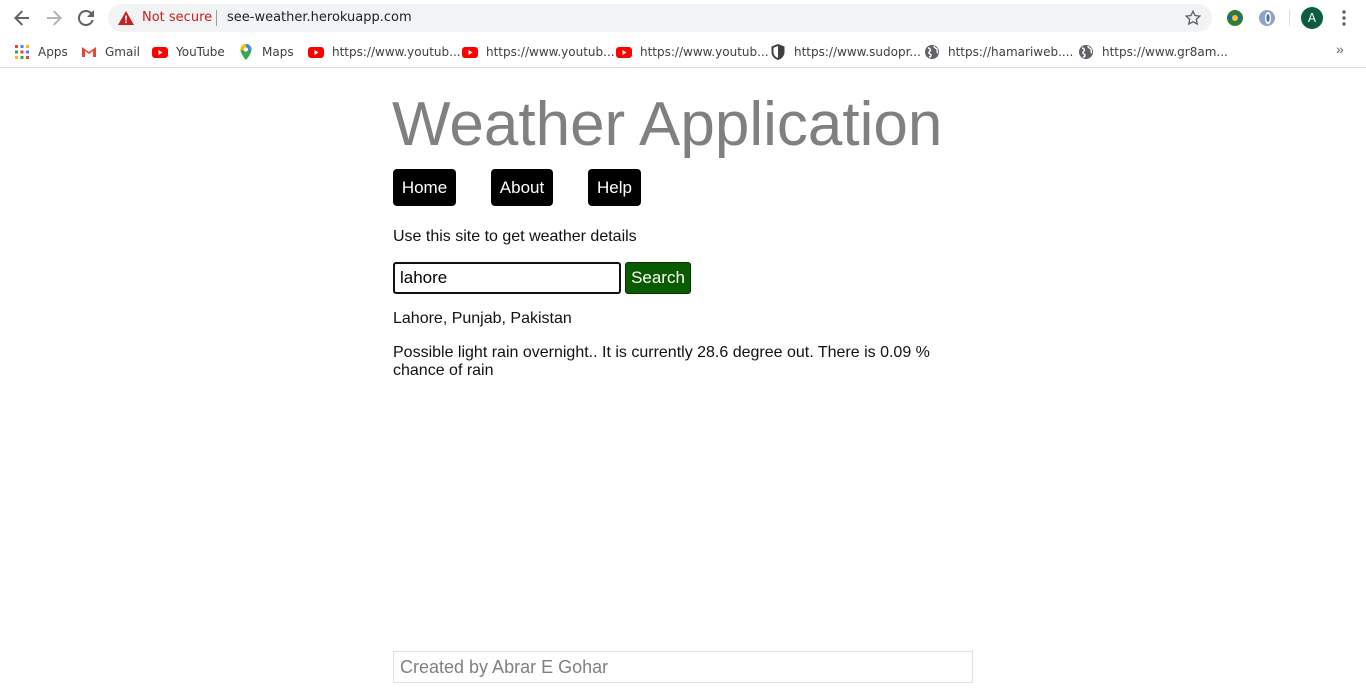 The image size is (1366, 694). Describe the element at coordinates (53, 52) in the screenshot. I see `bookmark-label: Apps` at that location.